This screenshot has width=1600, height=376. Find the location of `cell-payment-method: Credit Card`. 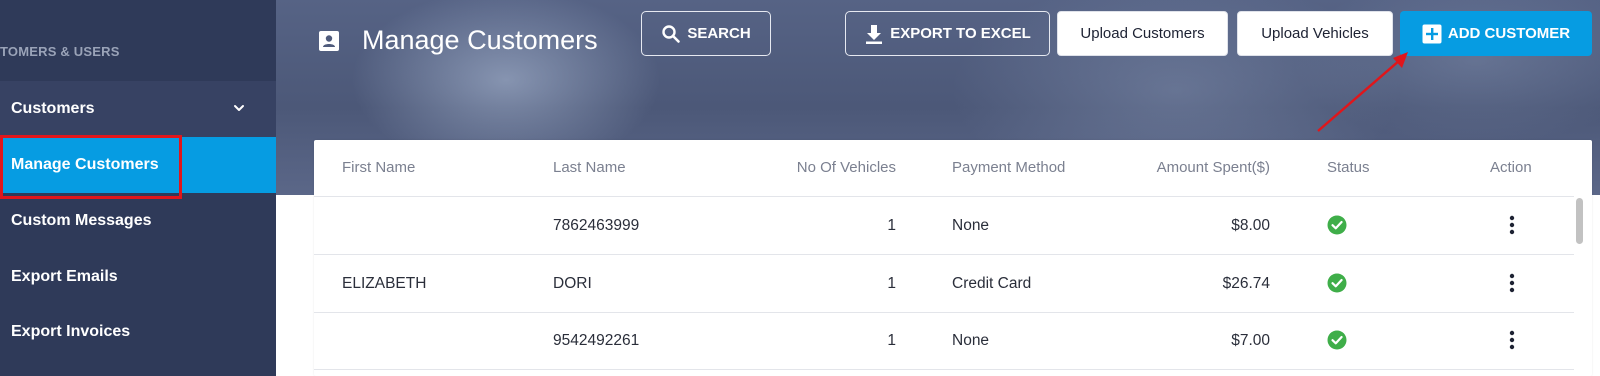

cell-payment-method: Credit Card is located at coordinates (992, 283).